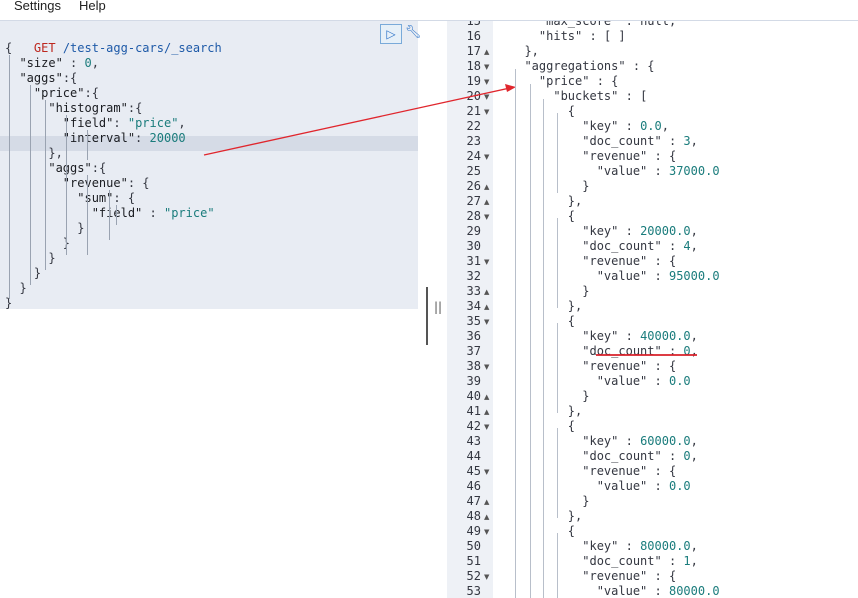  Describe the element at coordinates (640, 141) in the screenshot. I see `response-code: "doc_count" : 3,` at that location.